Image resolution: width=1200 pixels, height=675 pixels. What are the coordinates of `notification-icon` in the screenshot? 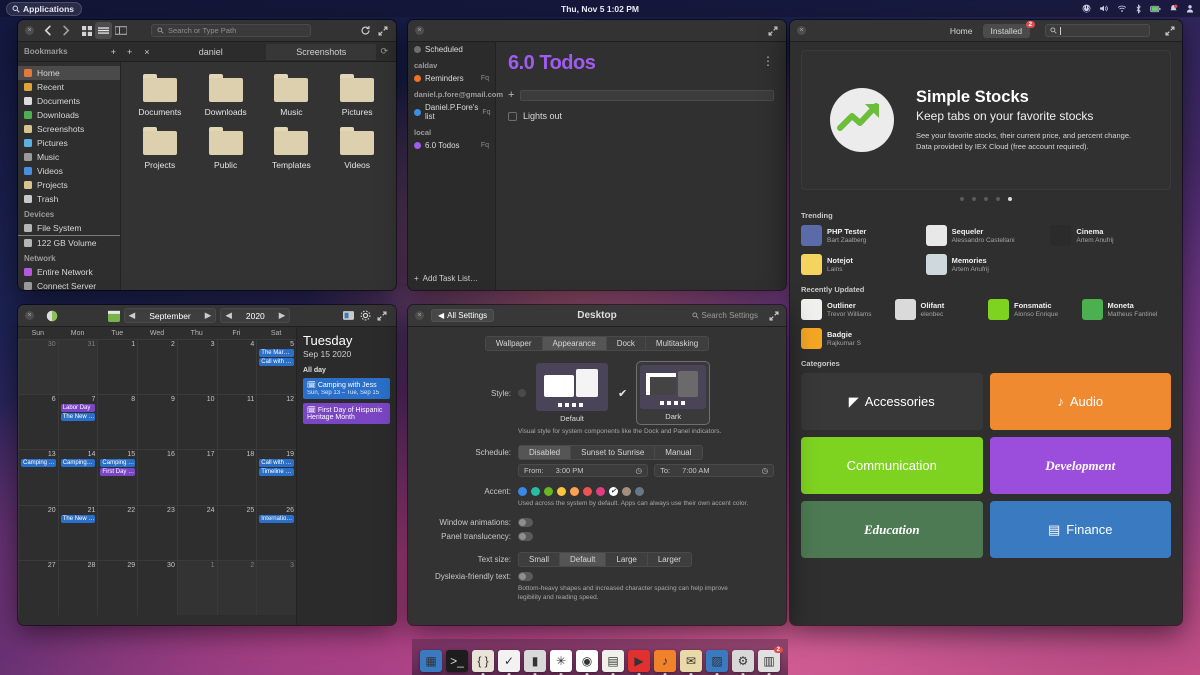 It's located at (1173, 8).